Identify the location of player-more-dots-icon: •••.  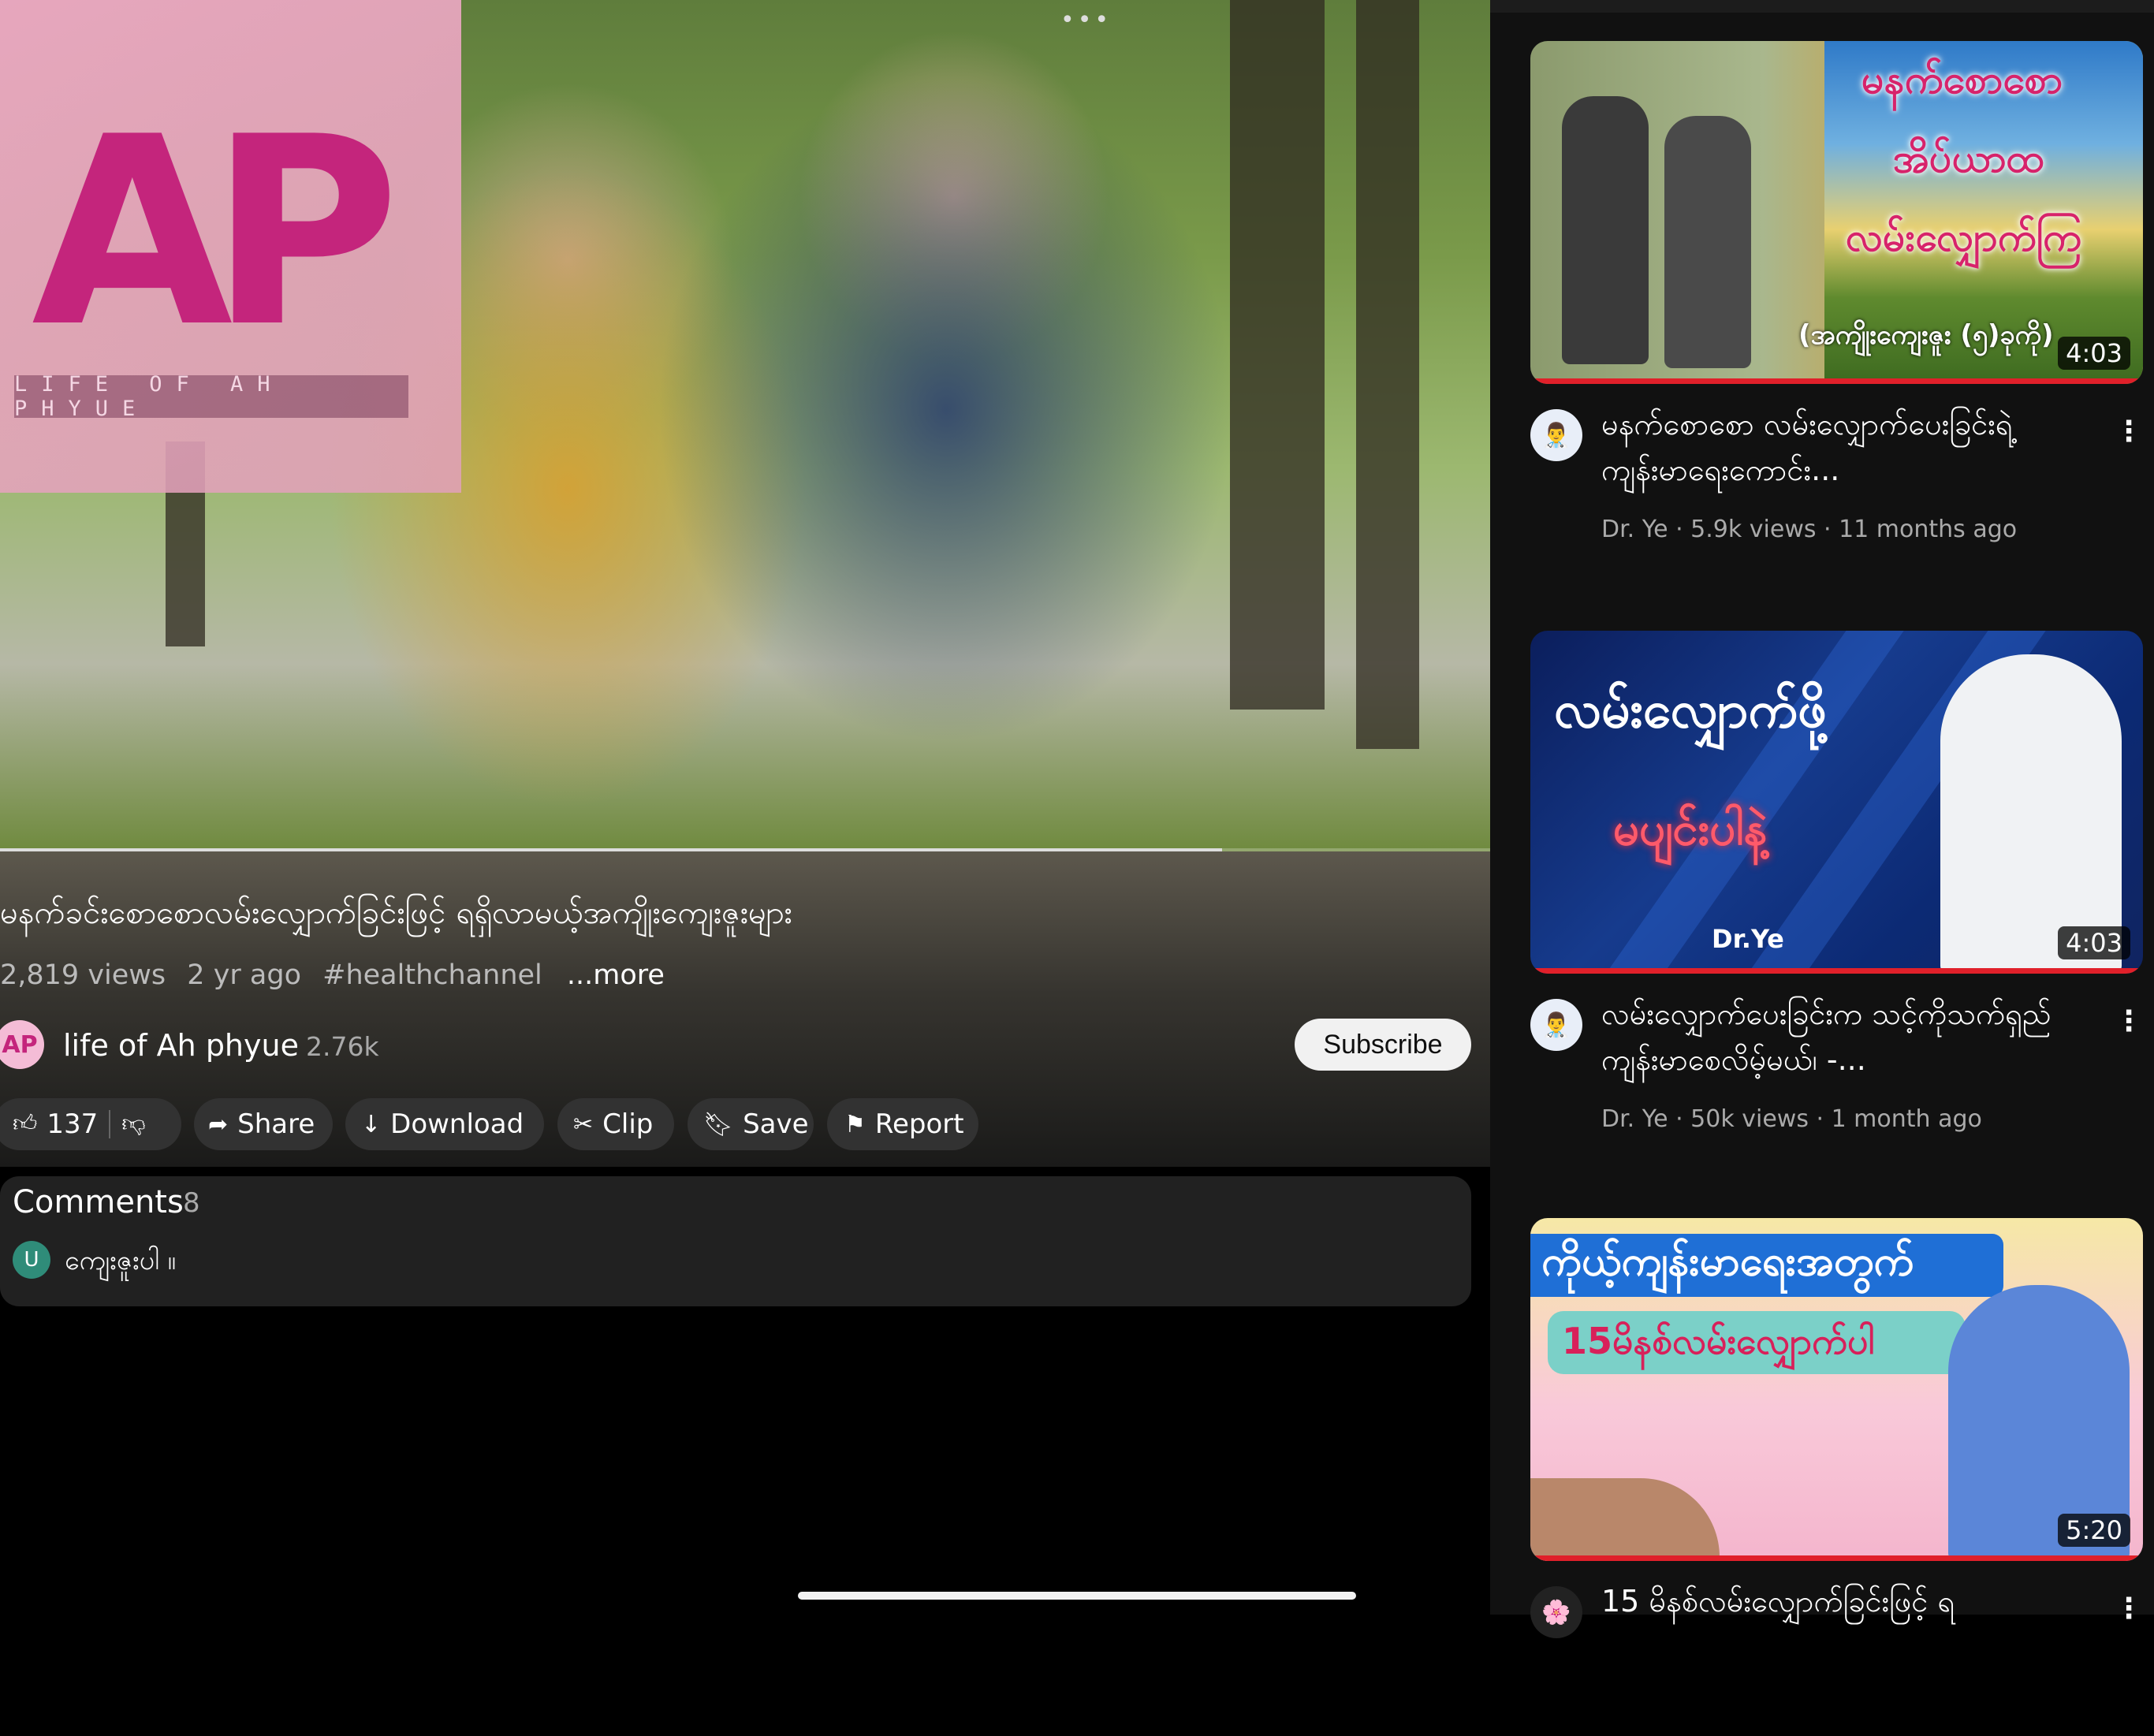
(1086, 20).